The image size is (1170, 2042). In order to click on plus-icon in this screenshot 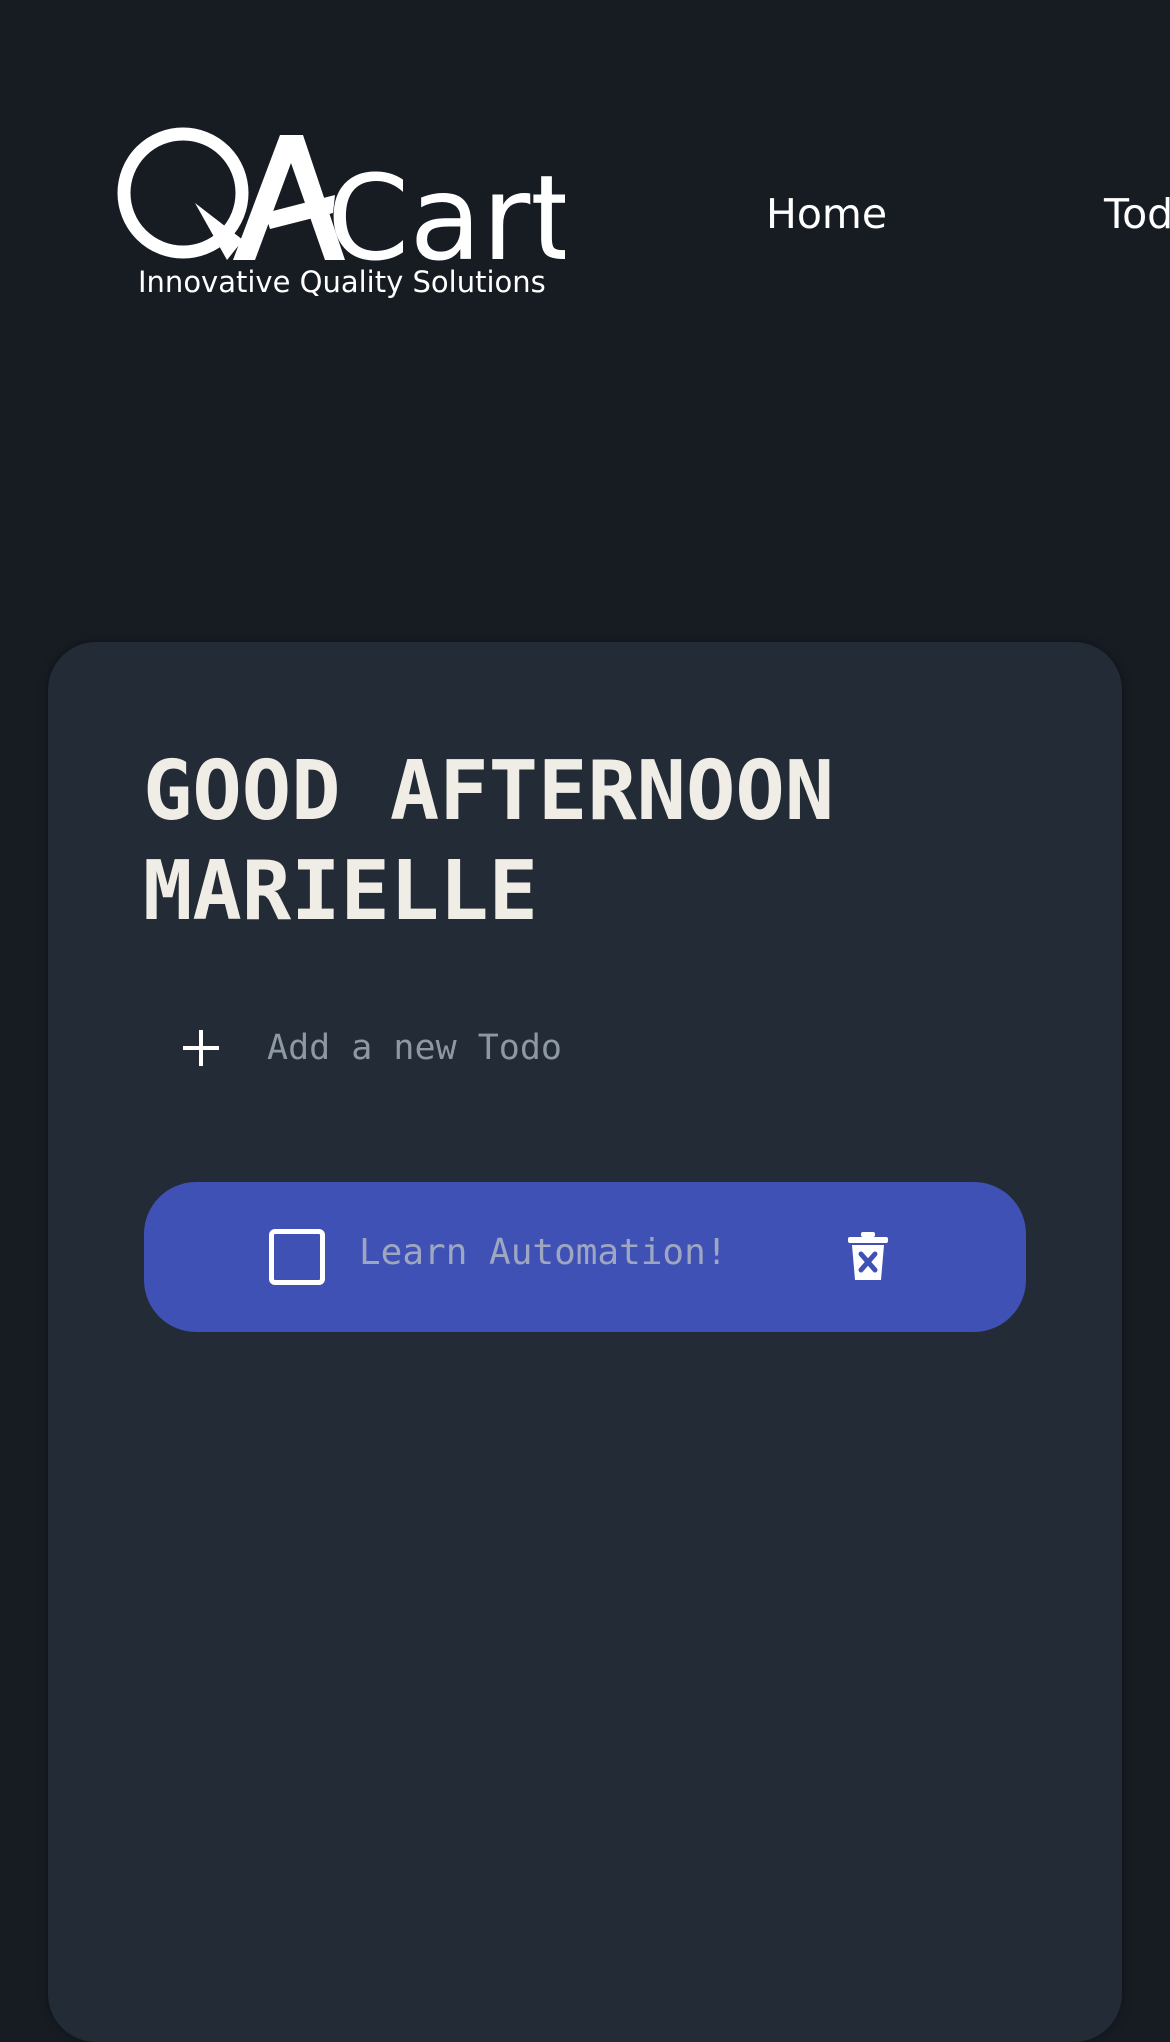, I will do `click(201, 1048)`.